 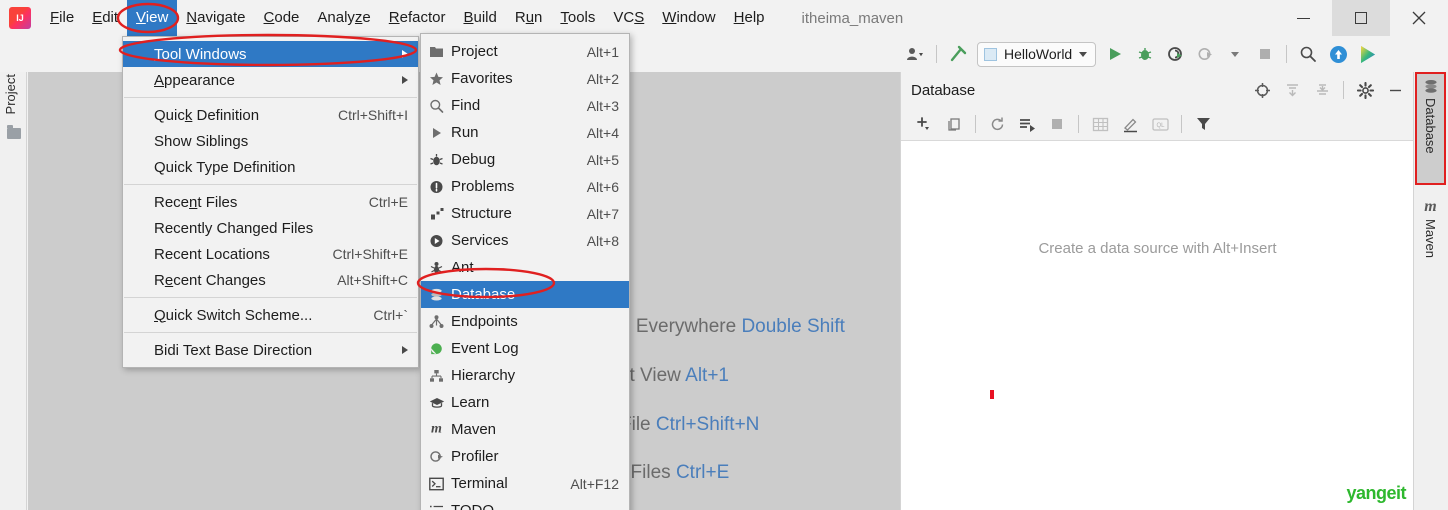 I want to click on menu-view: View, so click(x=152, y=18).